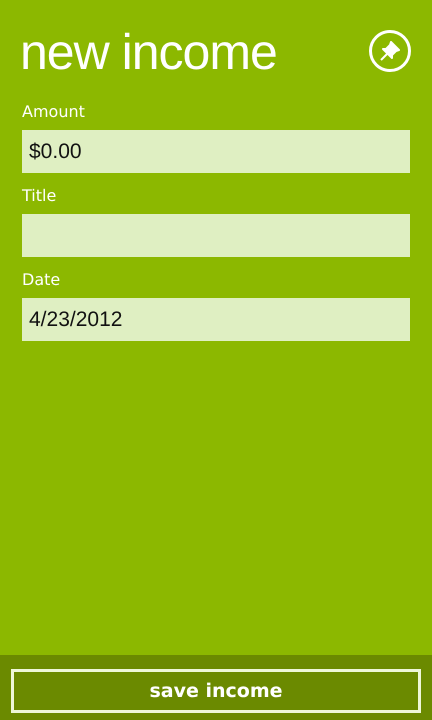 The image size is (432, 720). Describe the element at coordinates (216, 319) in the screenshot. I see `input-field: 4/23/2012` at that location.